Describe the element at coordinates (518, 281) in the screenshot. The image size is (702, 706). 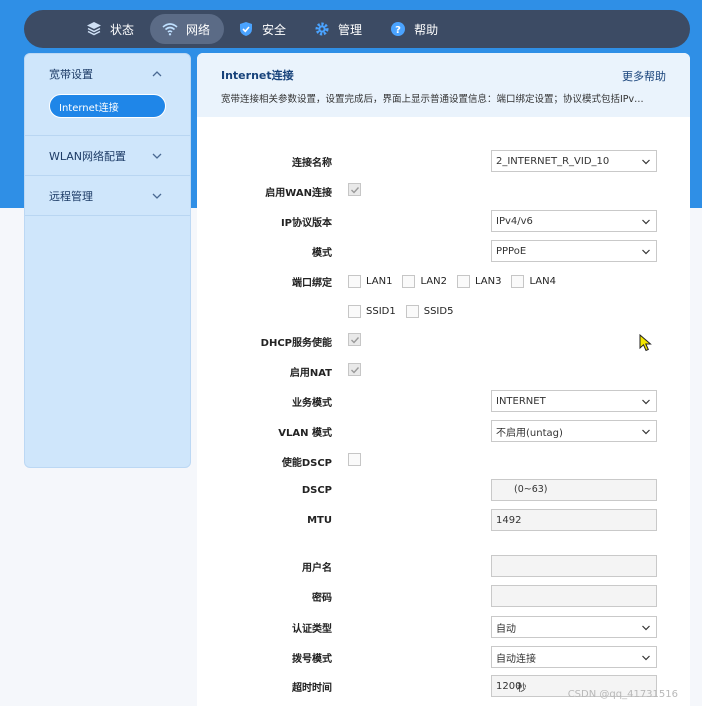
I see `lan4-checkbox` at that location.